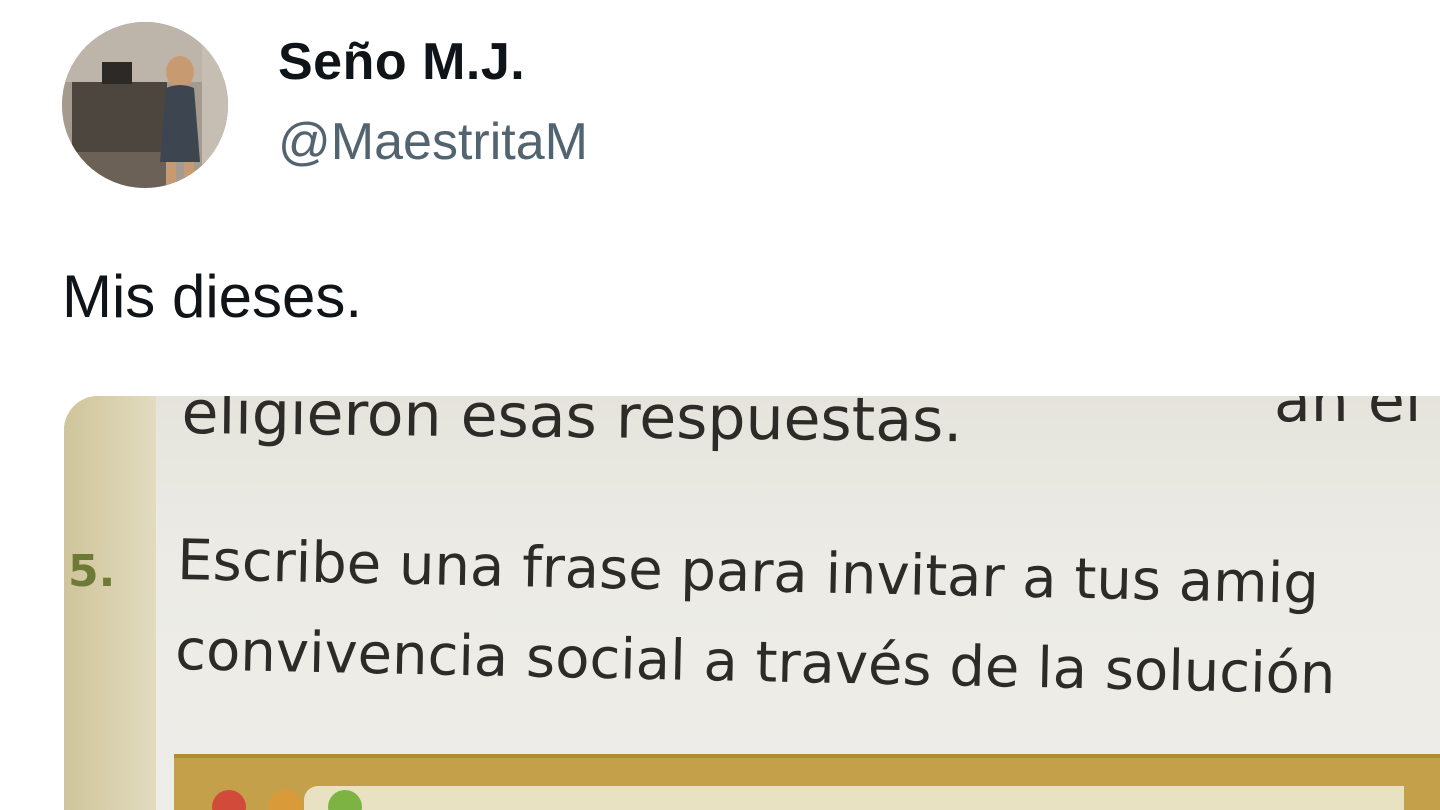 The image size is (1440, 810). Describe the element at coordinates (572, 426) in the screenshot. I see `photo-text-line: eligieron esas respuestas.` at that location.